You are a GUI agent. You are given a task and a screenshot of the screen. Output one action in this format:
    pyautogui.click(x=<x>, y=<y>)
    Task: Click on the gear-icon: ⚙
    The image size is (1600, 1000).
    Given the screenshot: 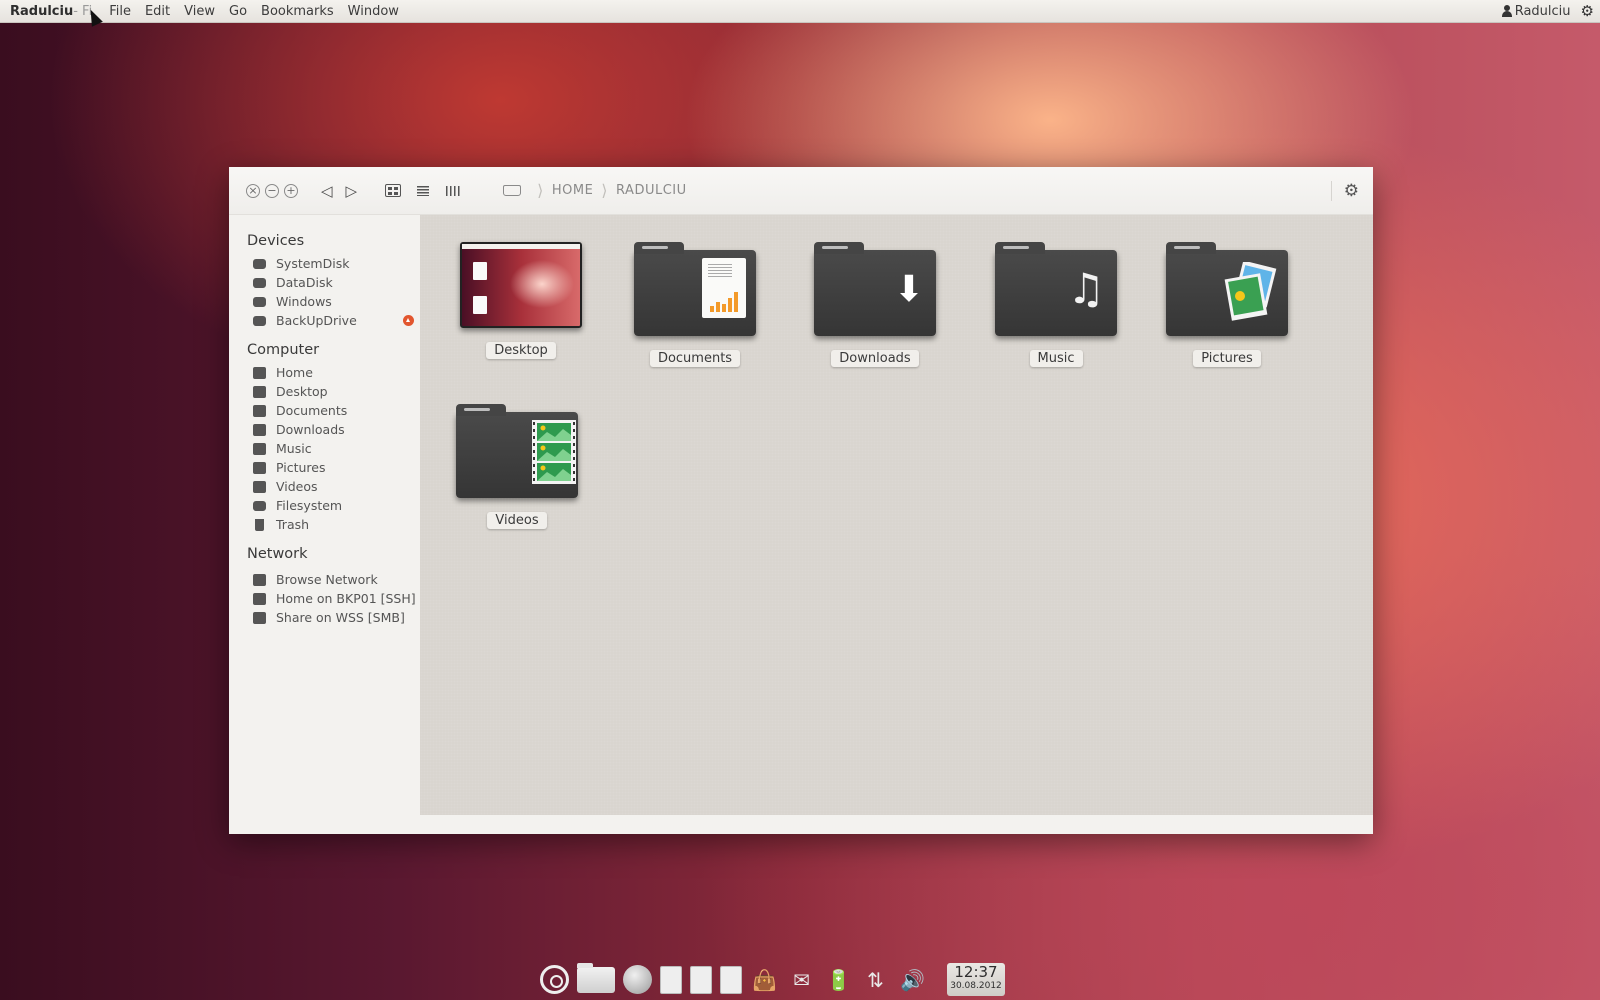 What is the action you would take?
    pyautogui.click(x=1587, y=11)
    